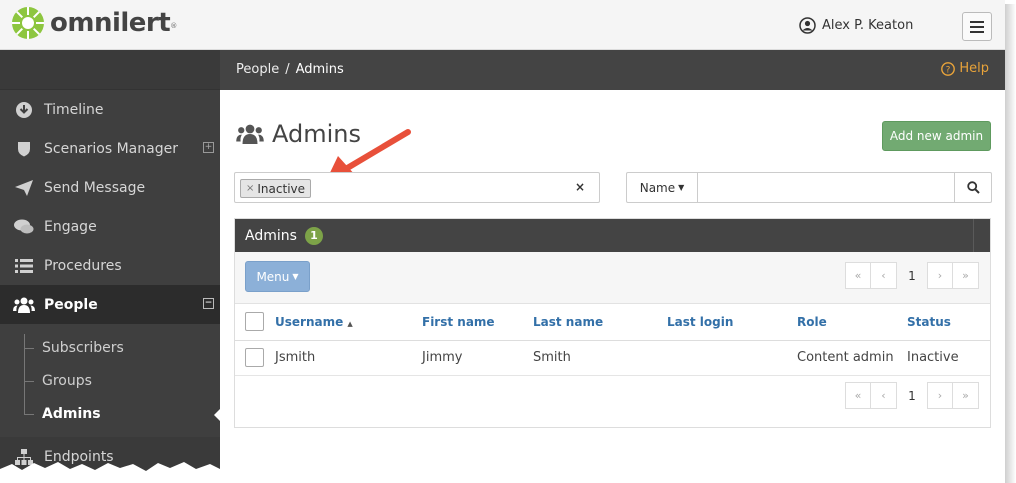 This screenshot has height=483, width=1016. I want to click on sidebar-item-scenarios-manager: Scenarios Manager +, so click(110, 148).